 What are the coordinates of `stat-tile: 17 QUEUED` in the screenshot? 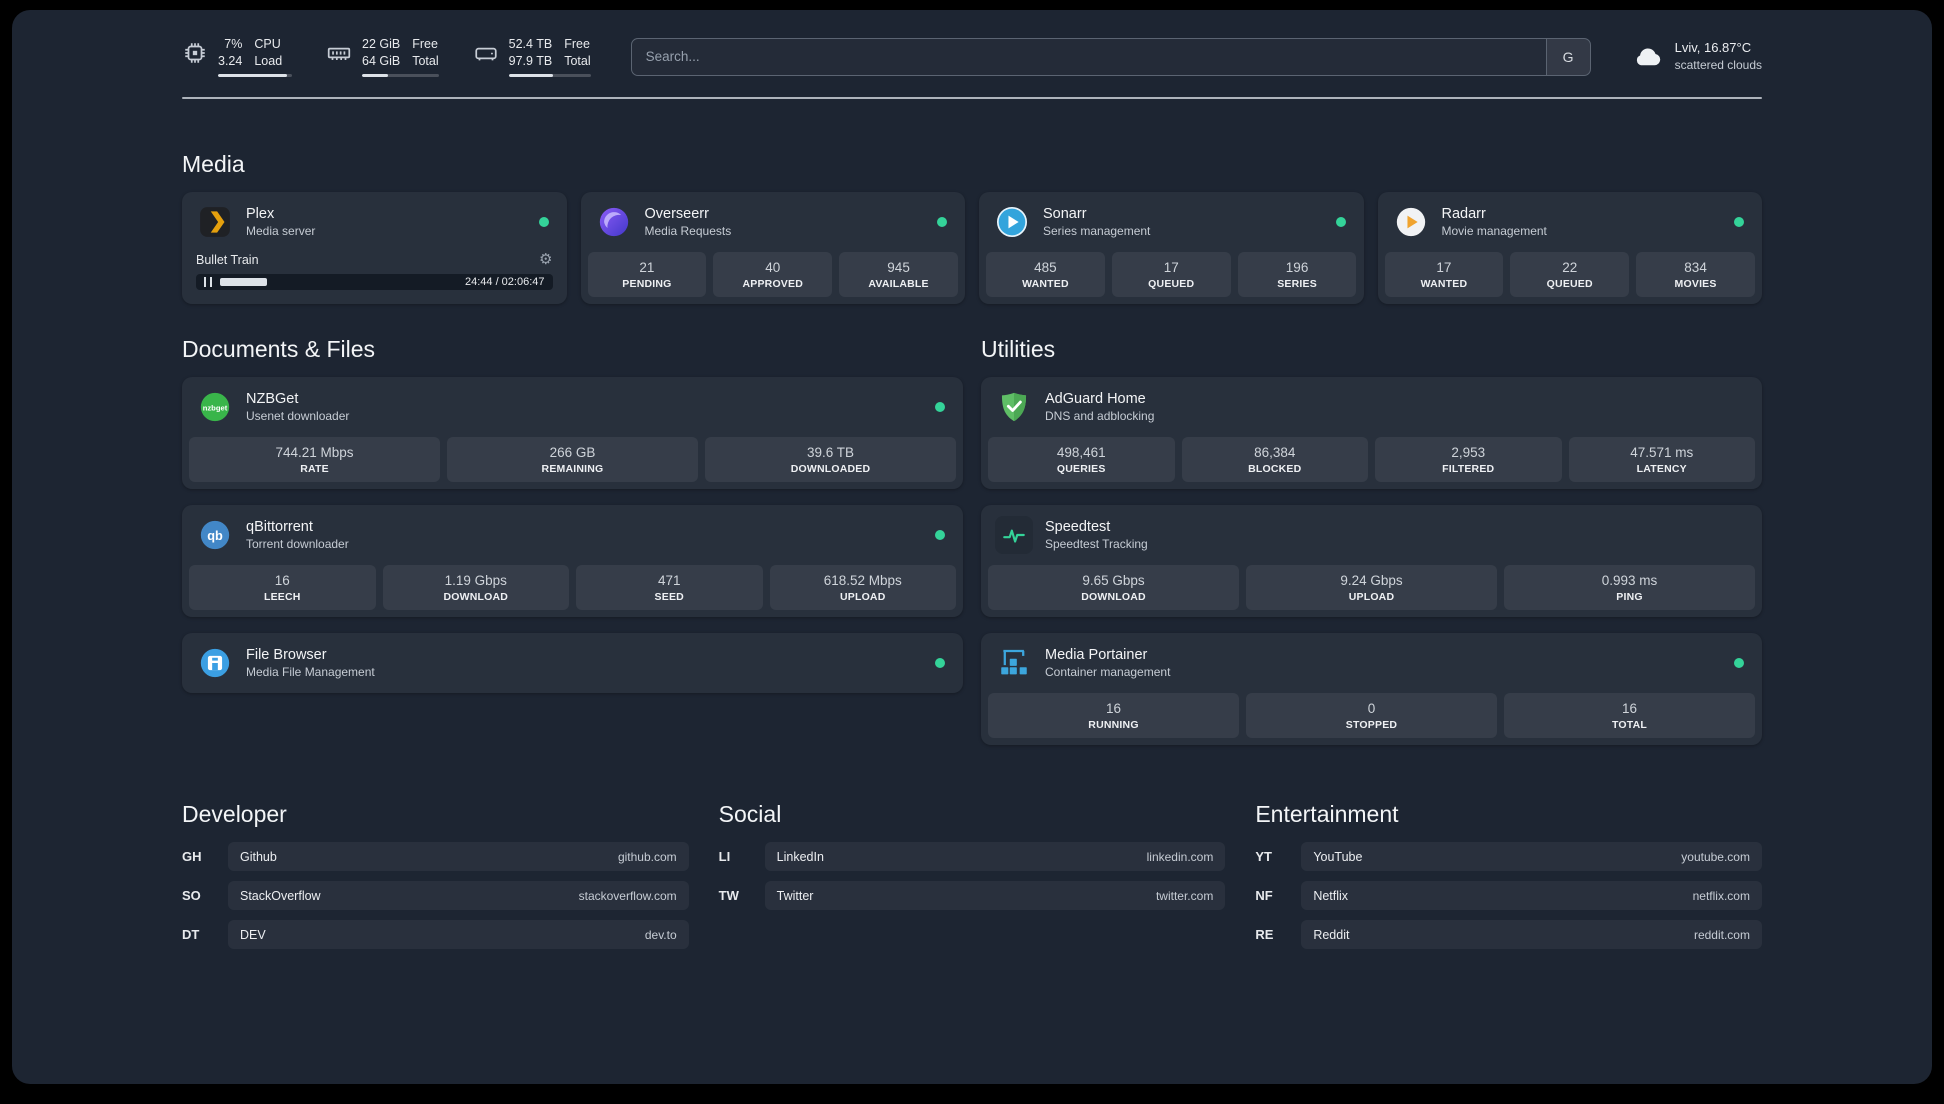 It's located at (1171, 274).